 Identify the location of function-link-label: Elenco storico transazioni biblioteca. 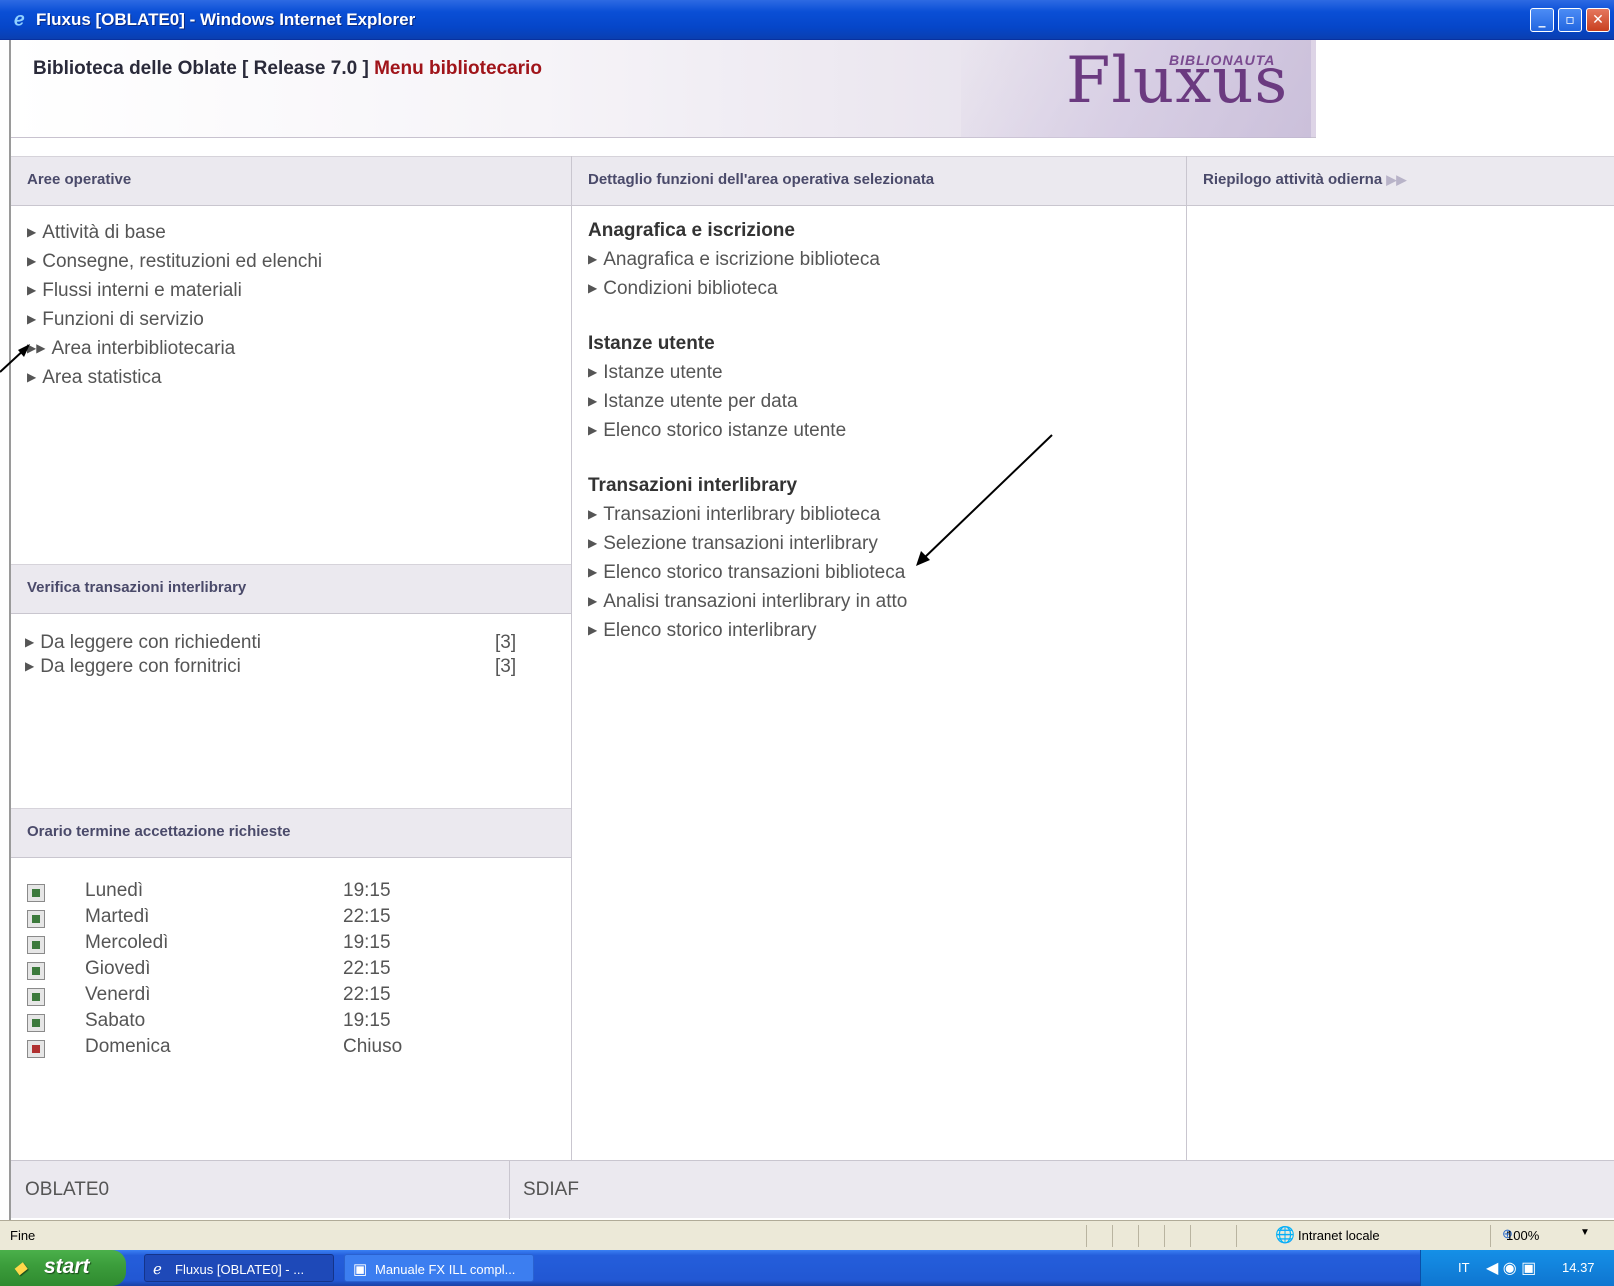
(754, 572).